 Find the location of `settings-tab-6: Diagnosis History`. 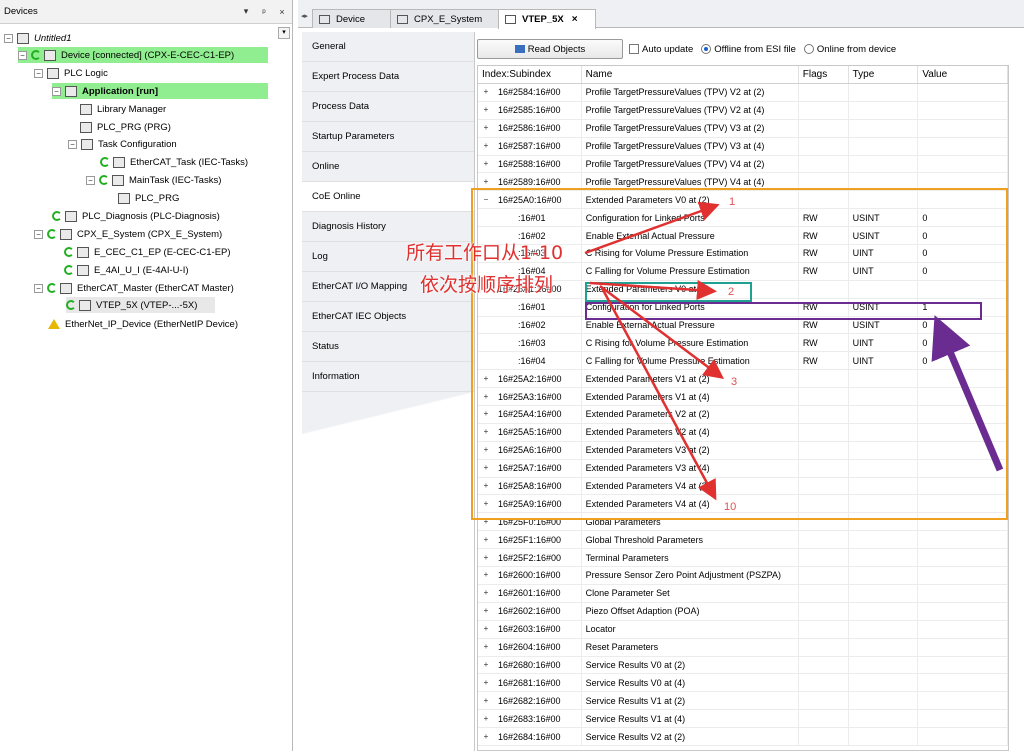

settings-tab-6: Diagnosis History is located at coordinates (388, 227).